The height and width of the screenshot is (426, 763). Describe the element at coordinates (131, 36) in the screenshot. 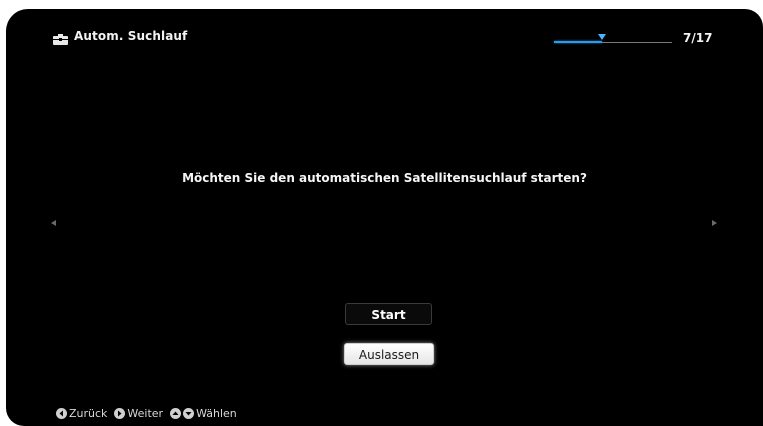

I see `page-title: Autom. Suchlauf` at that location.